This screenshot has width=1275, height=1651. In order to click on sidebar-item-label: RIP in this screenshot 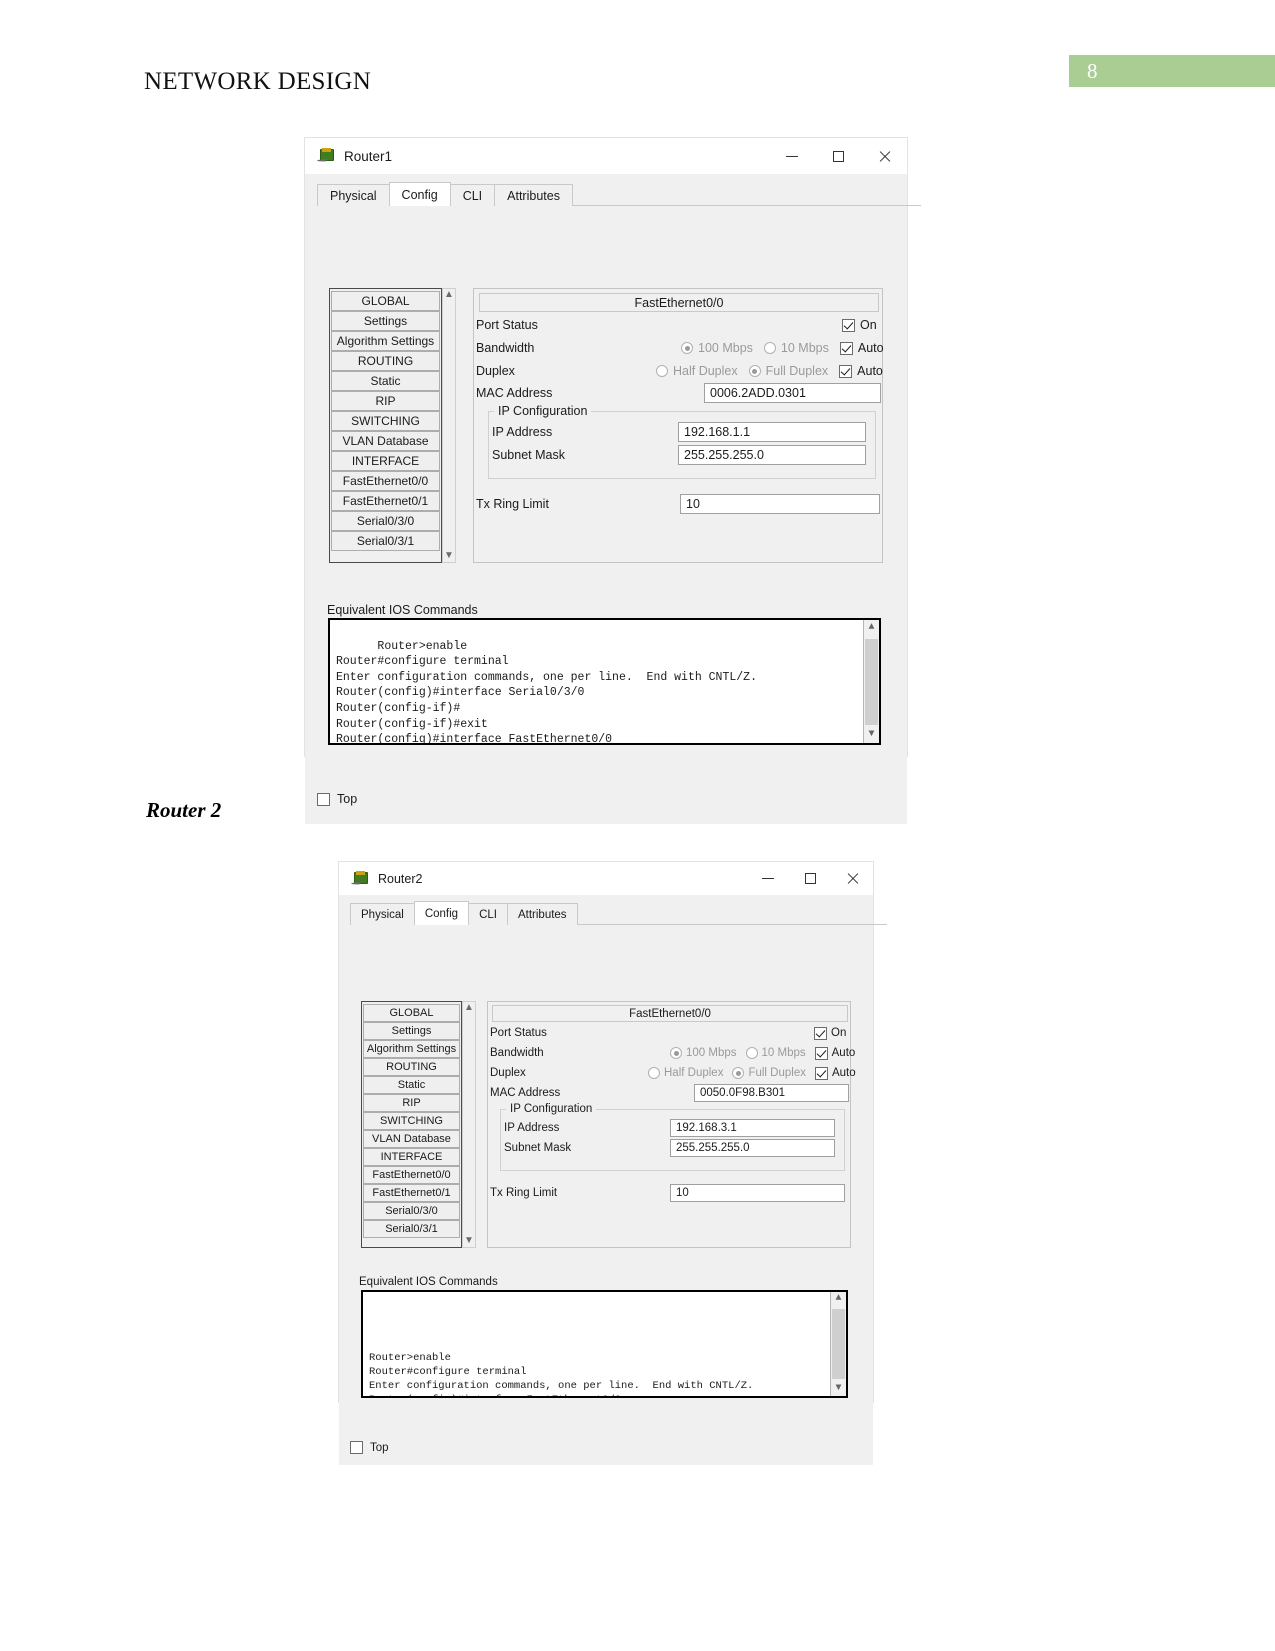, I will do `click(385, 401)`.